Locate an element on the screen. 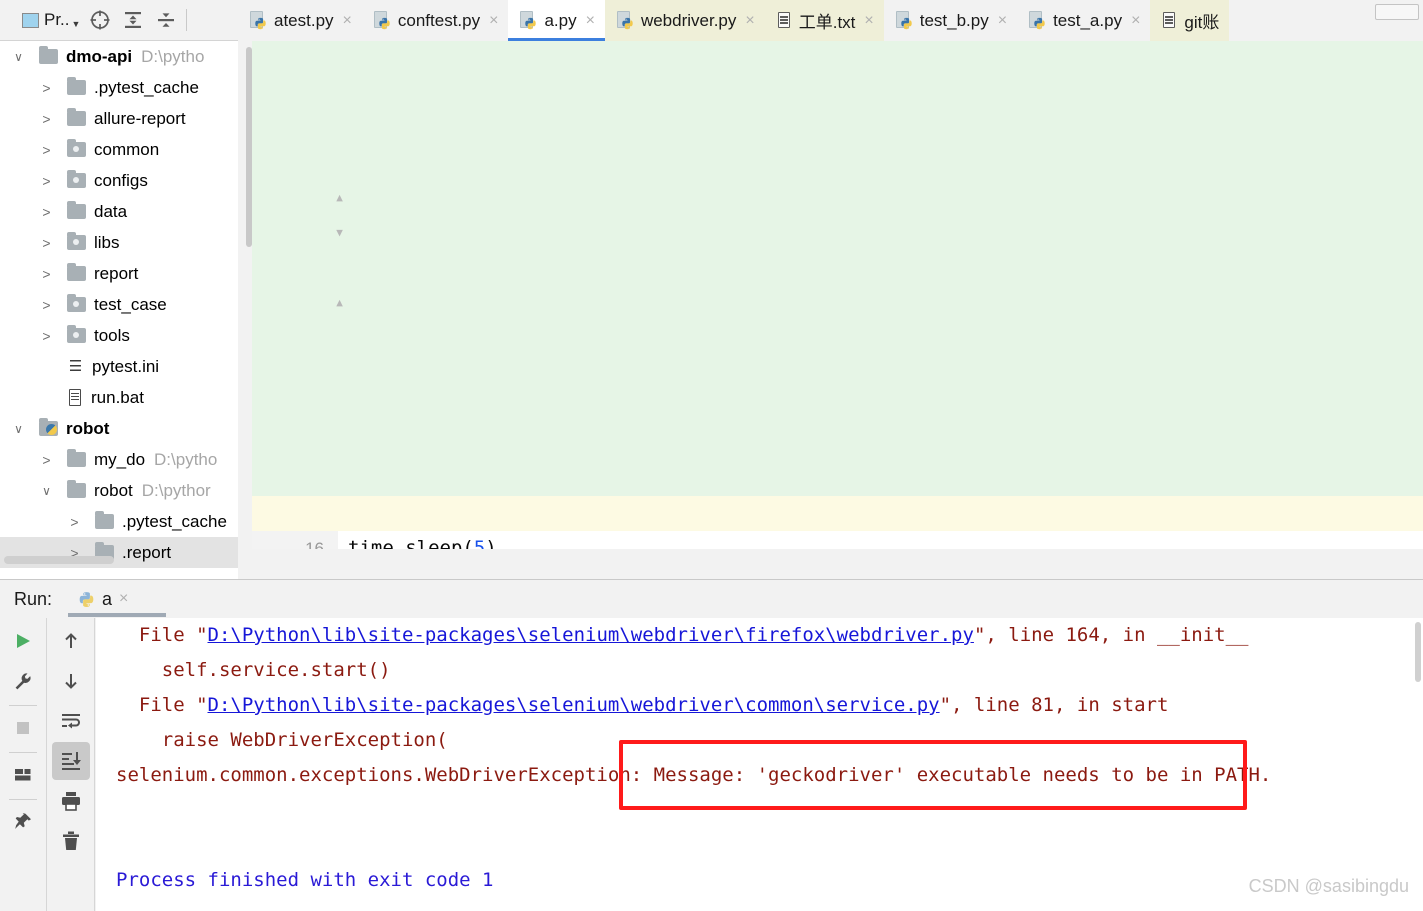 The height and width of the screenshot is (911, 1423). code-line-7: 7 ▲ """ is located at coordinates (837, 247).